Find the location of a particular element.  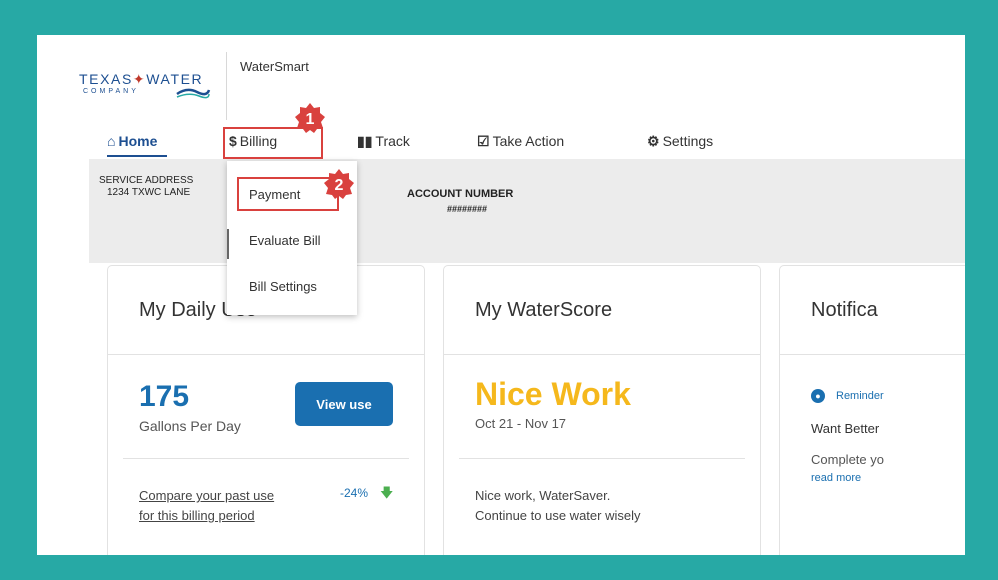

reminder-label: Reminder is located at coordinates (860, 396).